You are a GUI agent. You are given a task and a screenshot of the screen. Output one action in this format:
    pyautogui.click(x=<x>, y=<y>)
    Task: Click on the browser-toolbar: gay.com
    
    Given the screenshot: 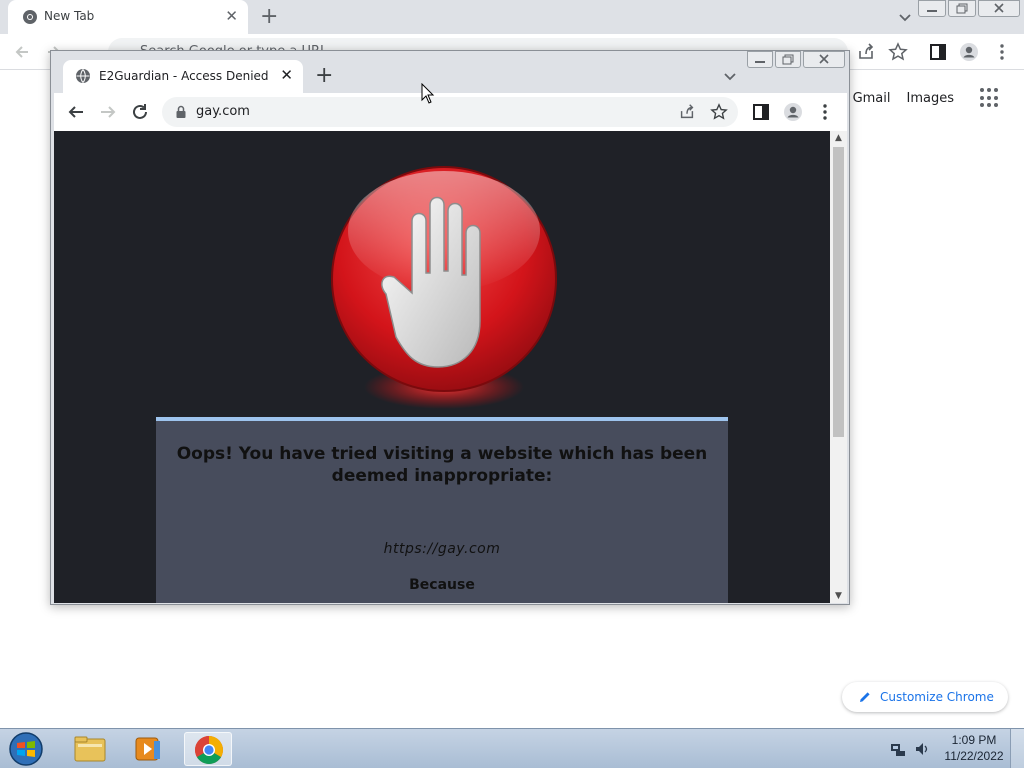 What is the action you would take?
    pyautogui.click(x=450, y=112)
    